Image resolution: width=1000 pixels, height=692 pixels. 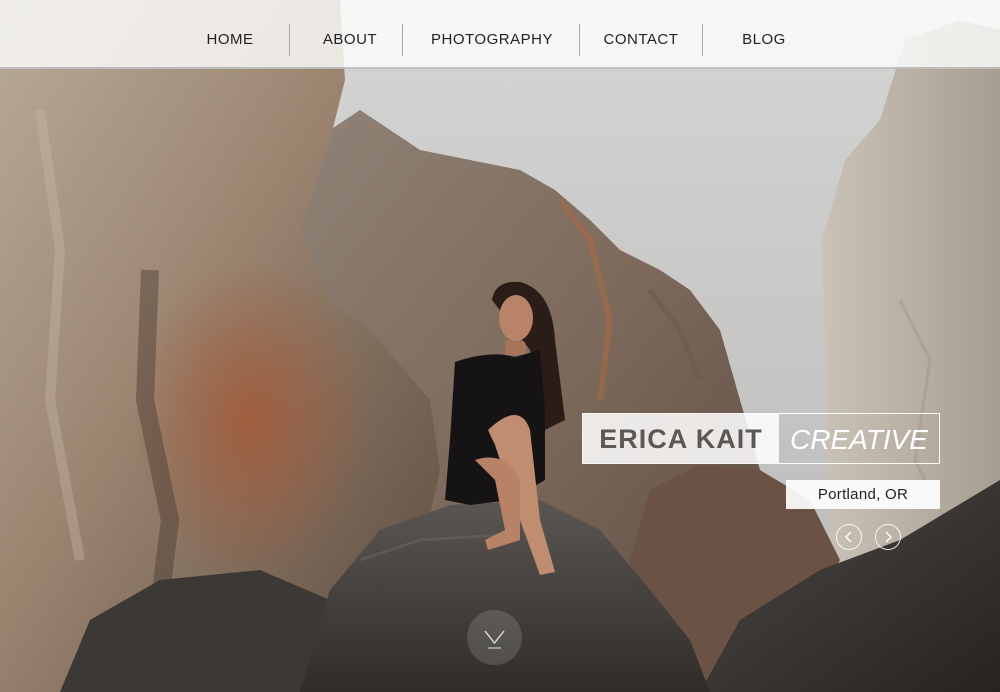 I want to click on chevron-down-icon, so click(x=494, y=639).